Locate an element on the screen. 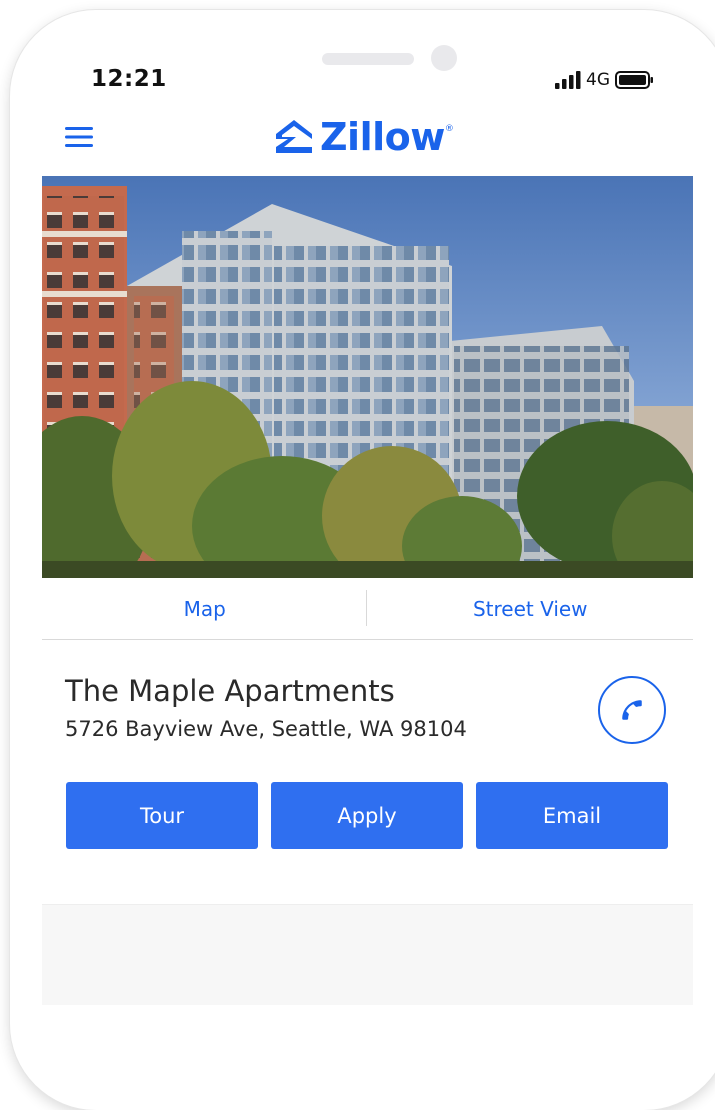 The image size is (715, 1110). battery-icon is located at coordinates (634, 80).